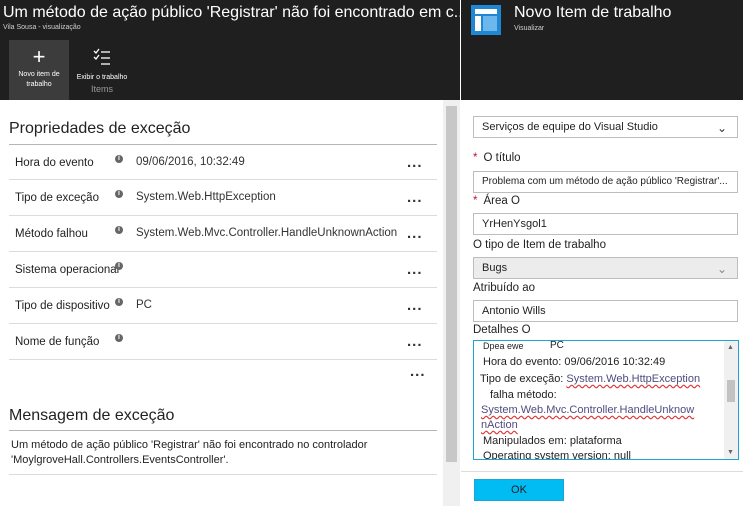 The width and height of the screenshot is (743, 506). What do you see at coordinates (502, 158) in the screenshot?
I see `title-label-text: O título` at bounding box center [502, 158].